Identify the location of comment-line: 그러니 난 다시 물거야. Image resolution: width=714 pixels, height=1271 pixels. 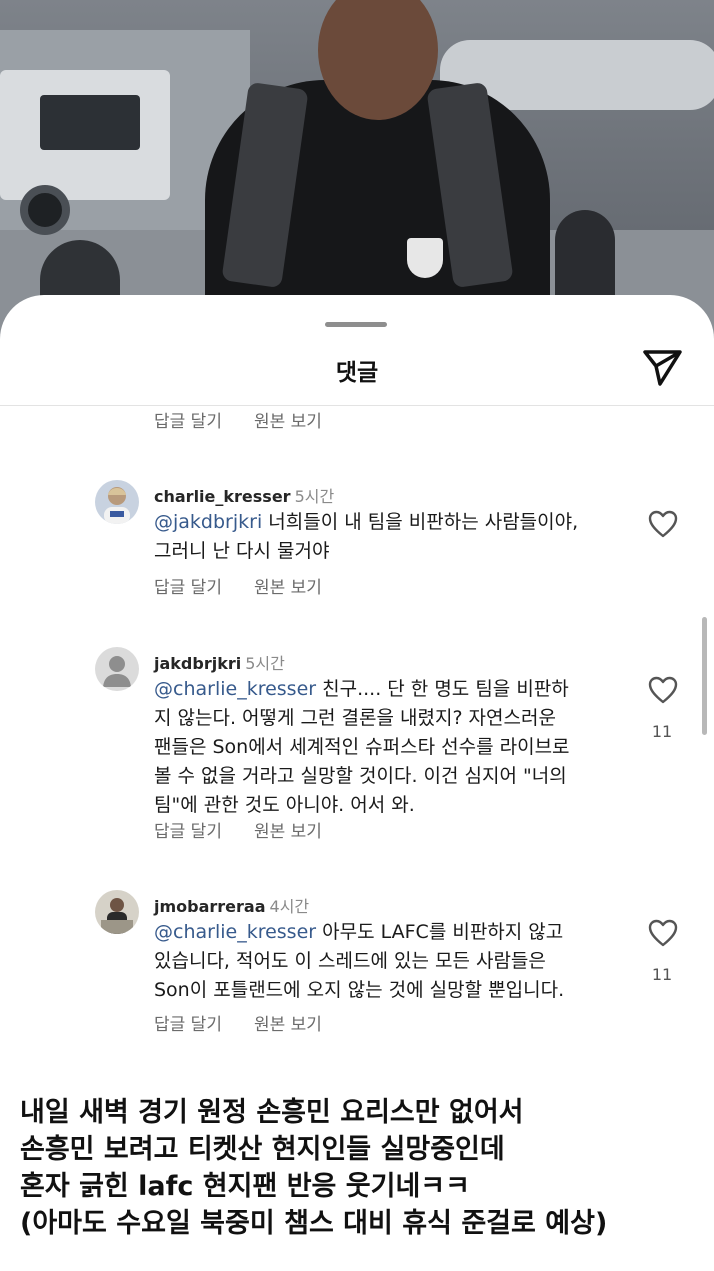
(242, 551).